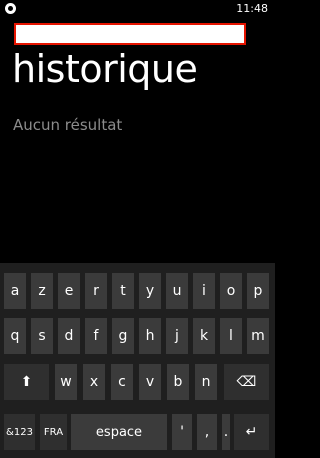 This screenshot has height=458, width=320. Describe the element at coordinates (15, 336) in the screenshot. I see `key-q: q` at that location.